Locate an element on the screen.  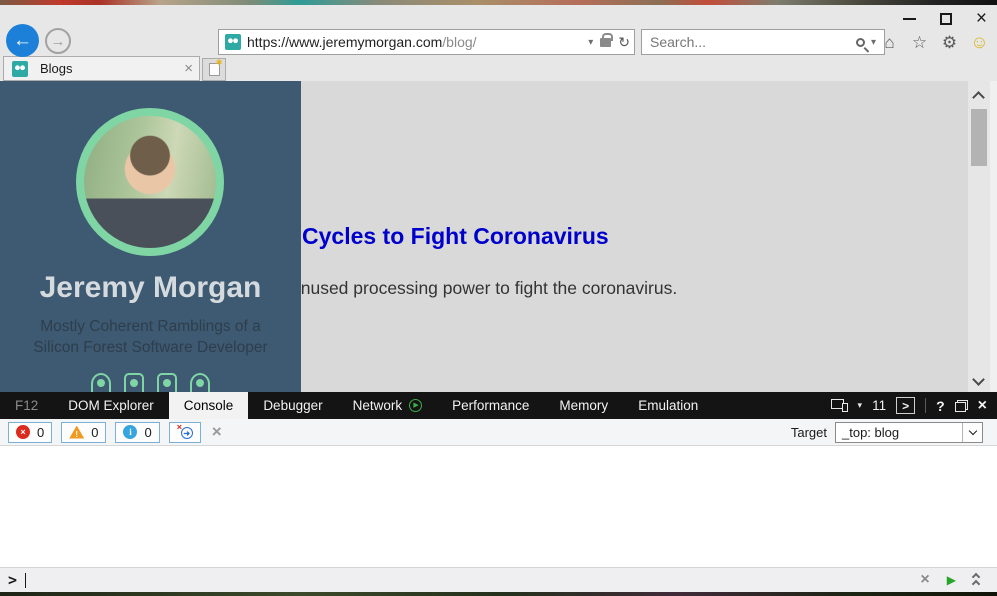
tab-performance: Performance is located at coordinates (490, 405).